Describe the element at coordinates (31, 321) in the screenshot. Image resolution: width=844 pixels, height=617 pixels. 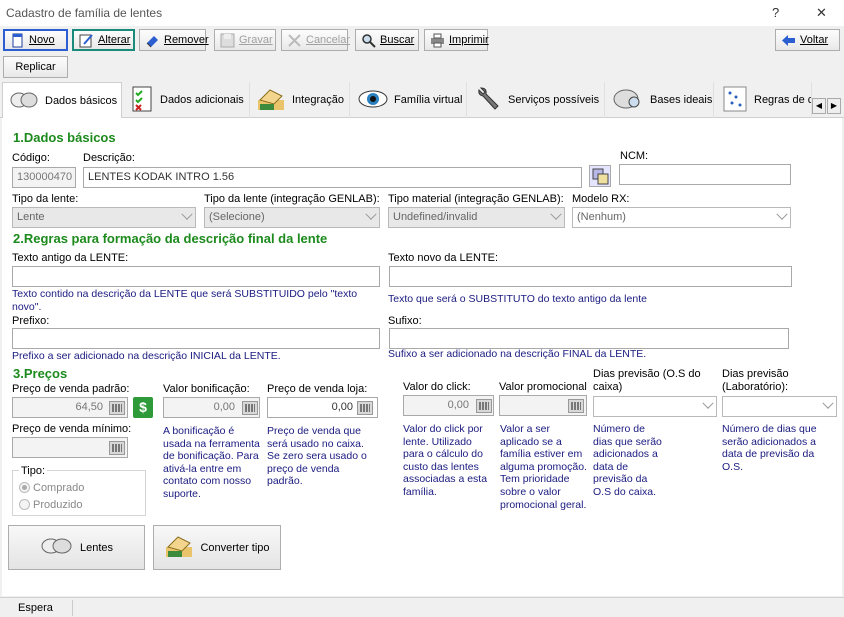
I see `prefixo-label: Prefixo:` at that location.